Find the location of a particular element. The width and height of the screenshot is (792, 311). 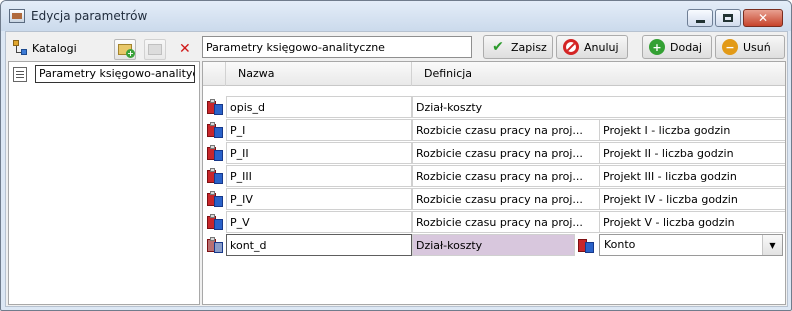

cell-name: P_V is located at coordinates (319, 222).